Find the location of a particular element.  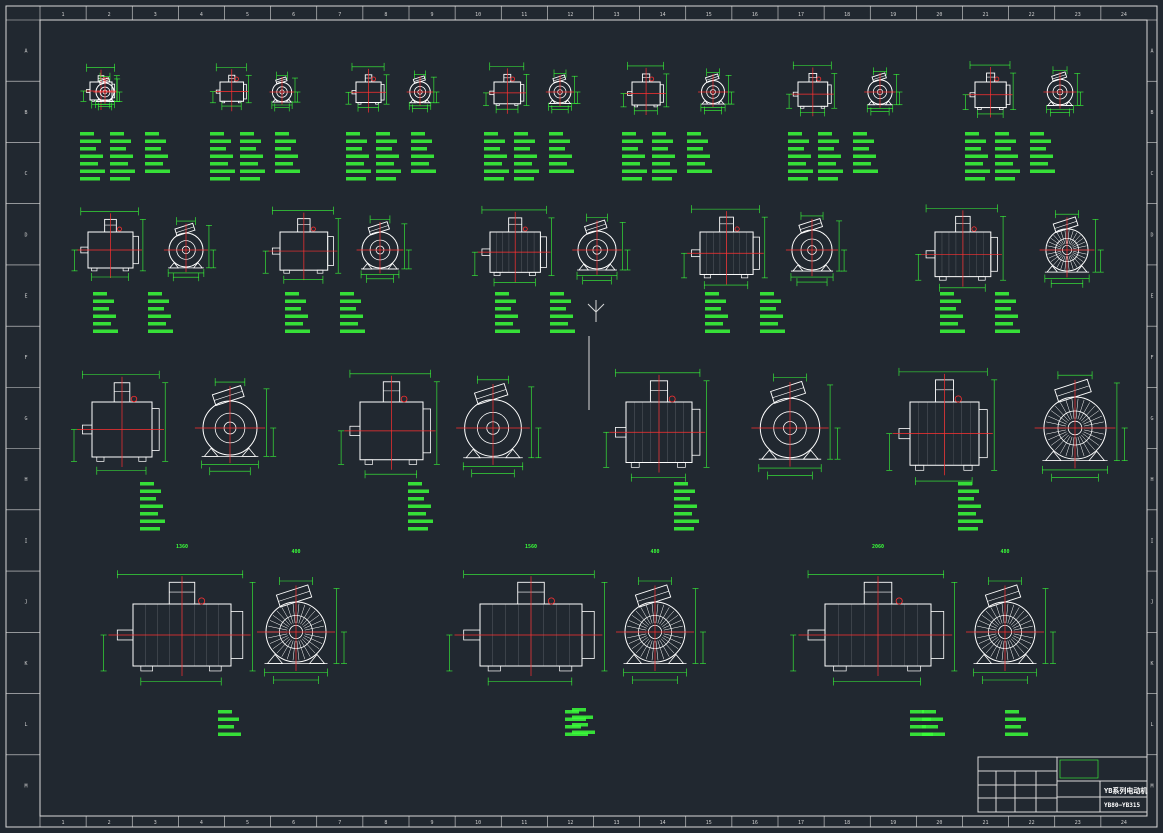

row-label-right: C is located at coordinates (1151, 174).